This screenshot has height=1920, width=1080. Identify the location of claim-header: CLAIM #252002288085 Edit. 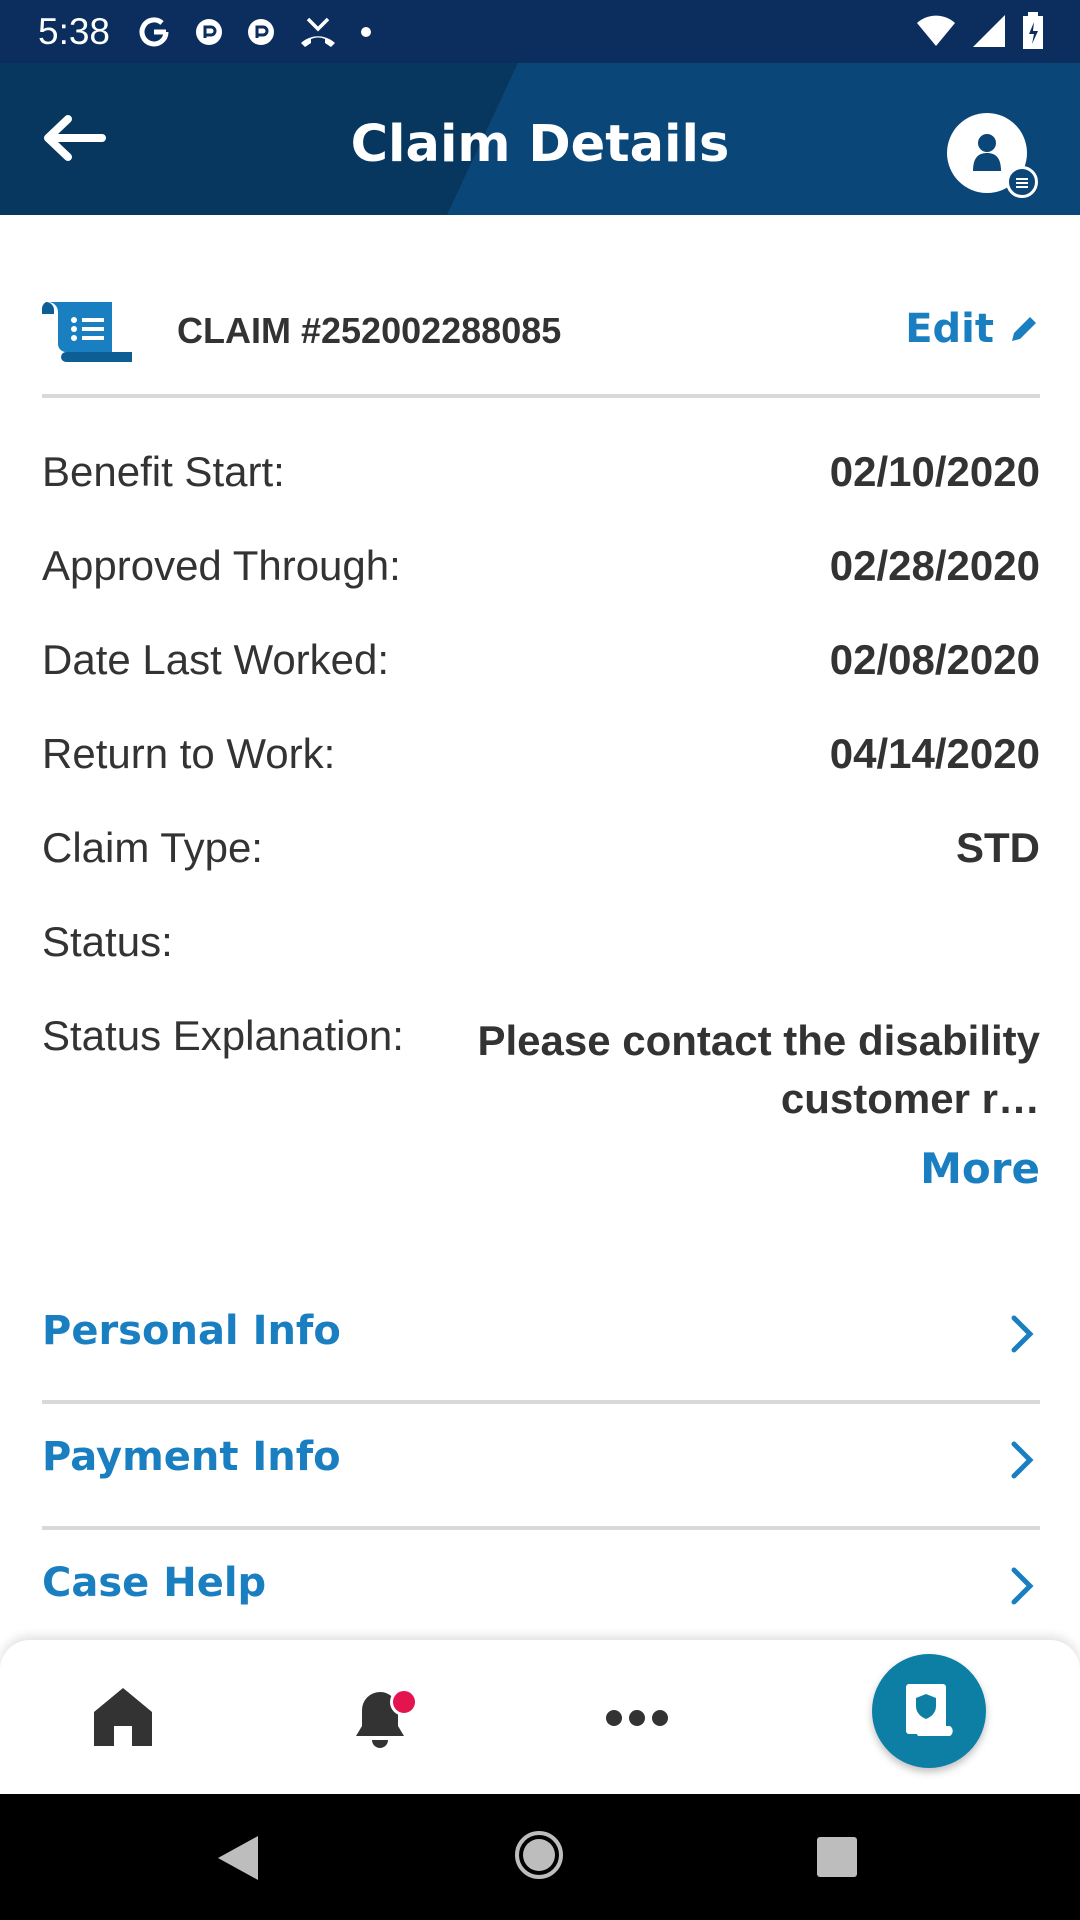
(541, 346).